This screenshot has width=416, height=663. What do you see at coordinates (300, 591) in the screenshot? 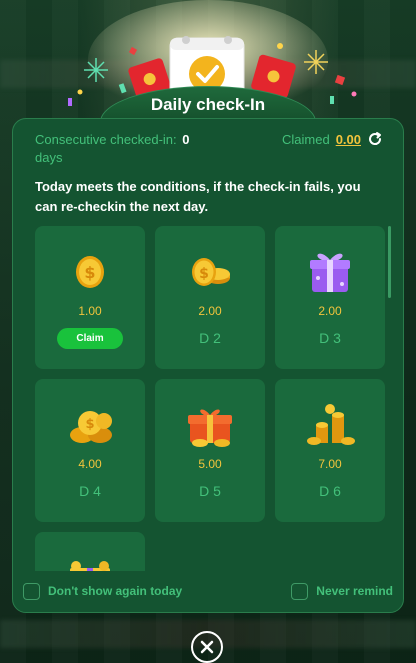
I see `never-remind-checkbox` at bounding box center [300, 591].